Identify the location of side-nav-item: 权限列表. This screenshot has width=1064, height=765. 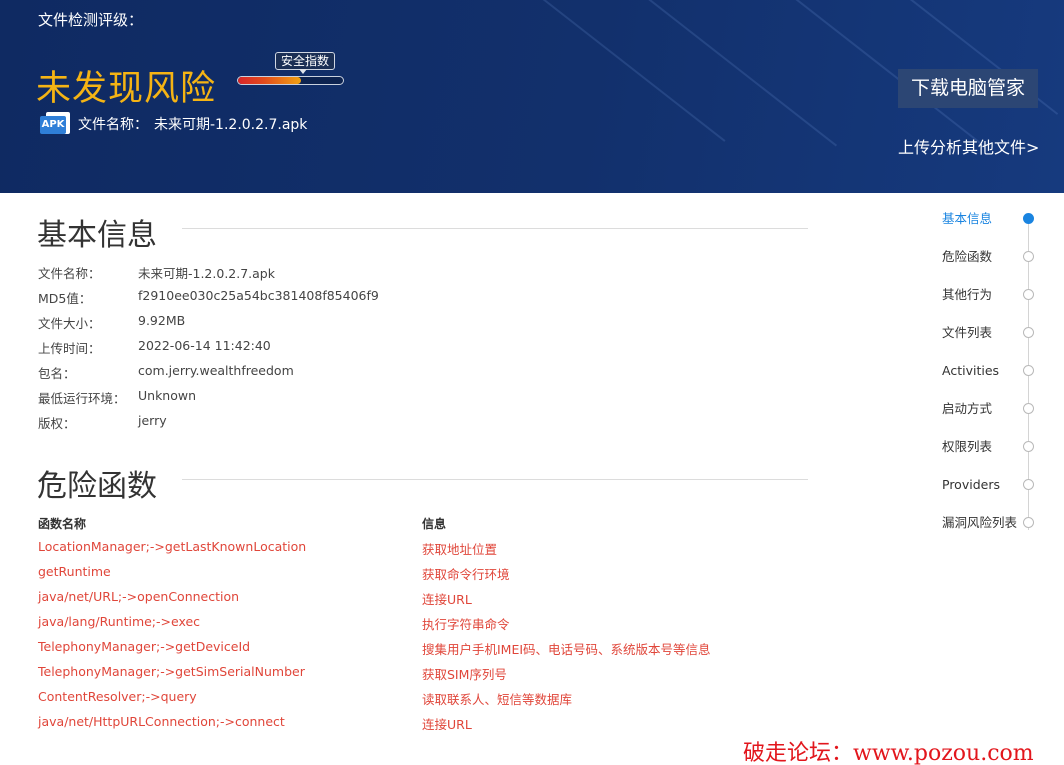
(992, 446).